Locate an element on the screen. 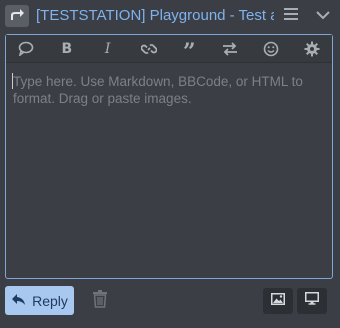 The height and width of the screenshot is (328, 340). upload-image-button is located at coordinates (278, 301).